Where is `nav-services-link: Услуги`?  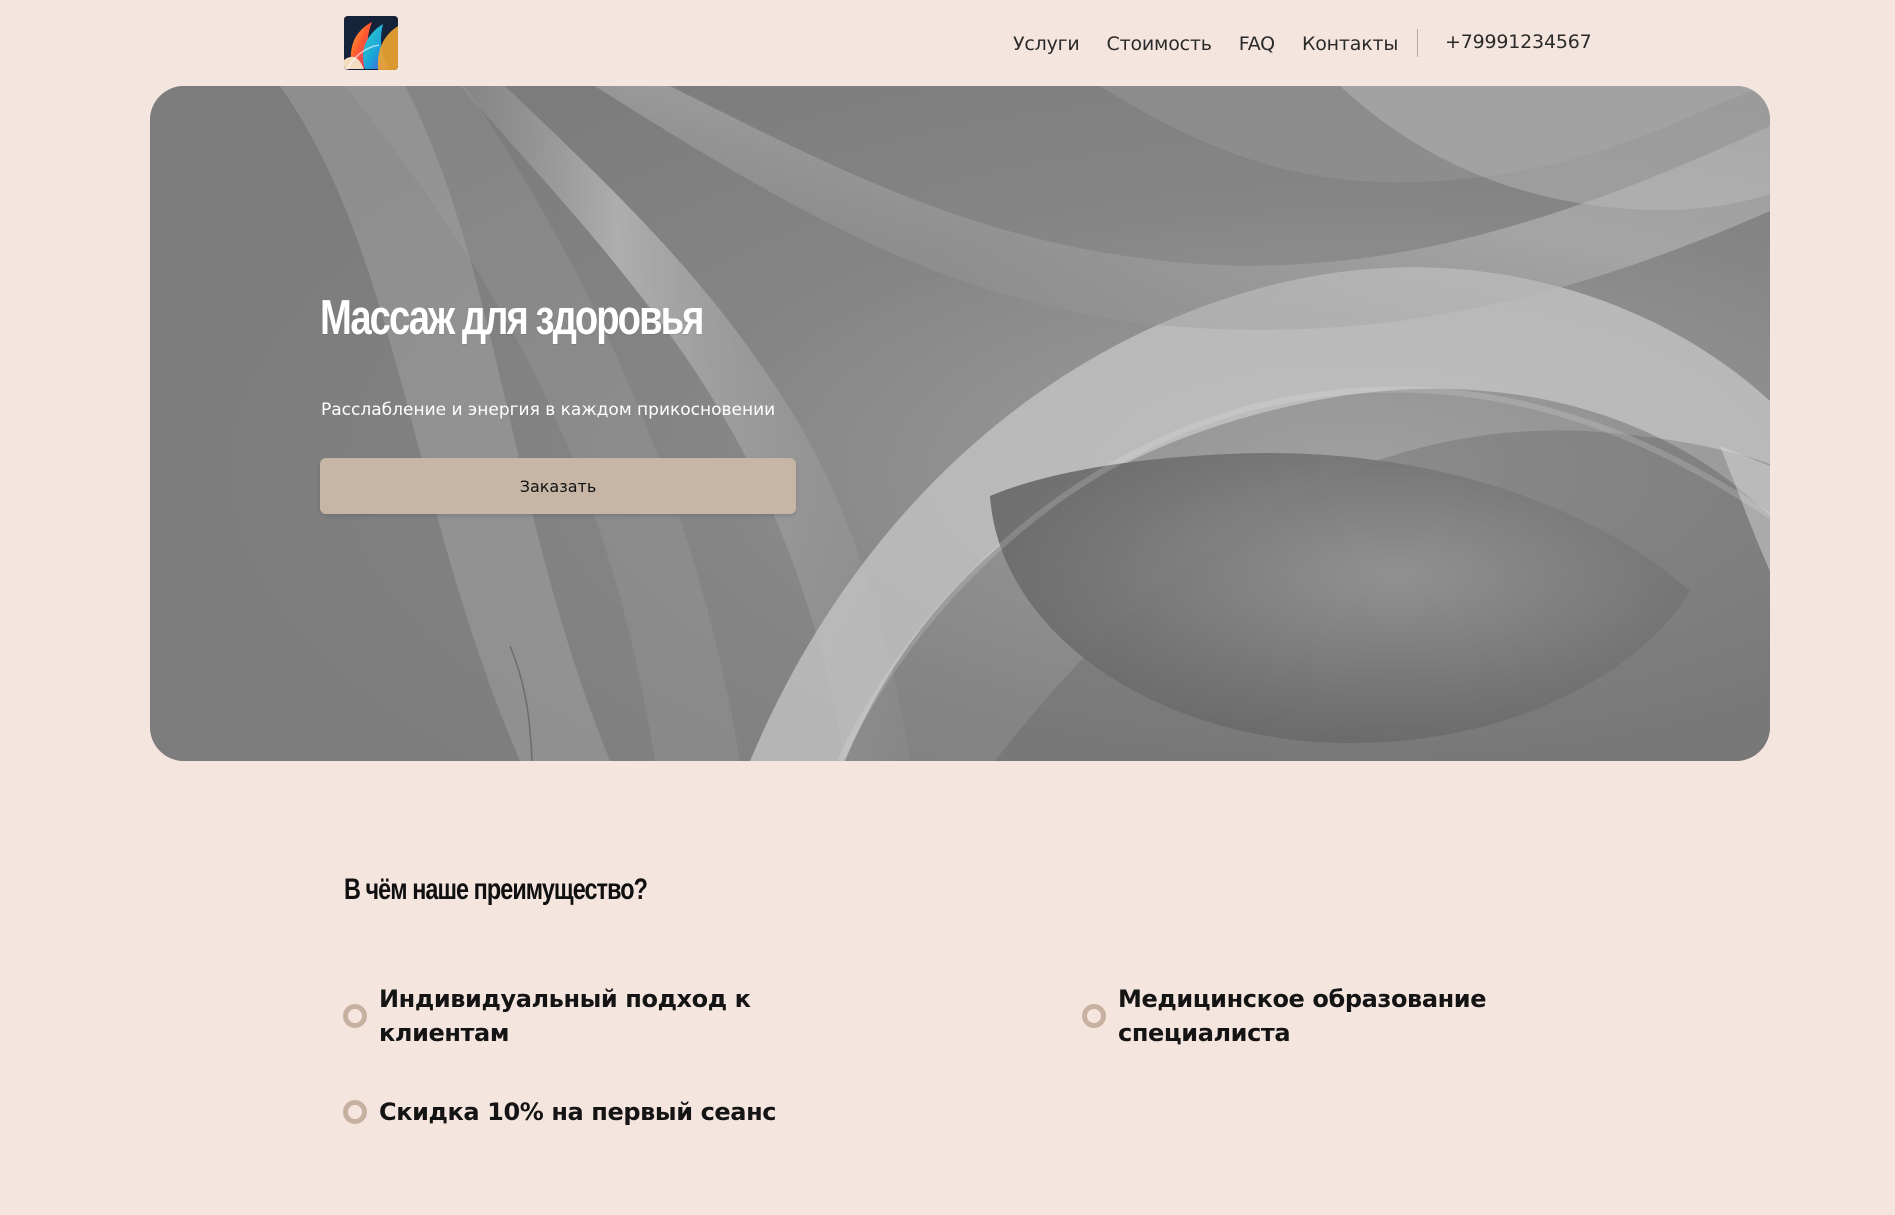 nav-services-link: Услуги is located at coordinates (1046, 44).